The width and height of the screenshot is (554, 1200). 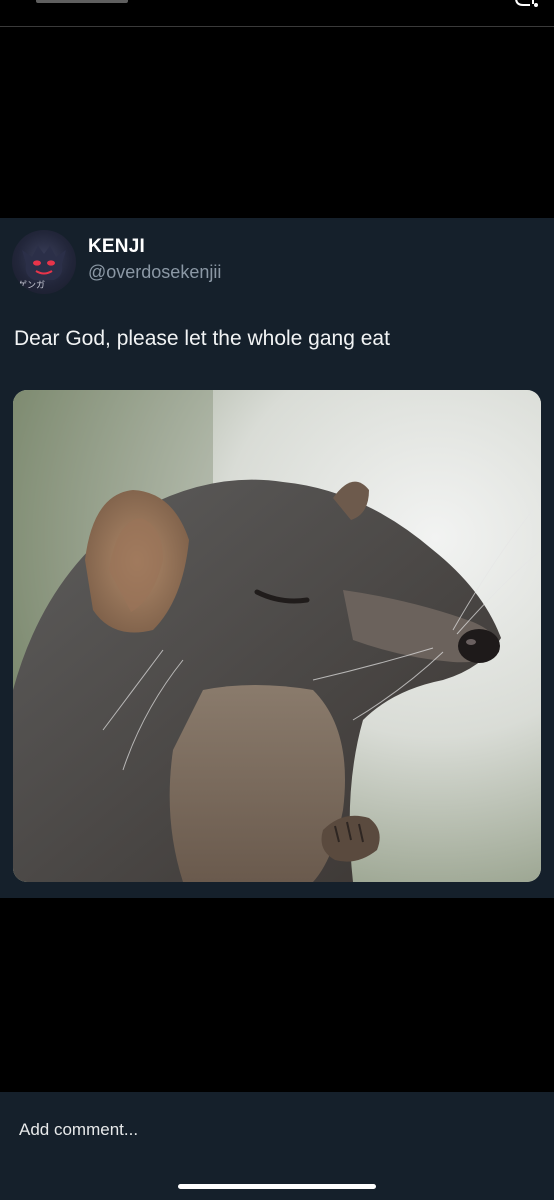 I want to click on home-indicator, so click(x=277, y=1186).